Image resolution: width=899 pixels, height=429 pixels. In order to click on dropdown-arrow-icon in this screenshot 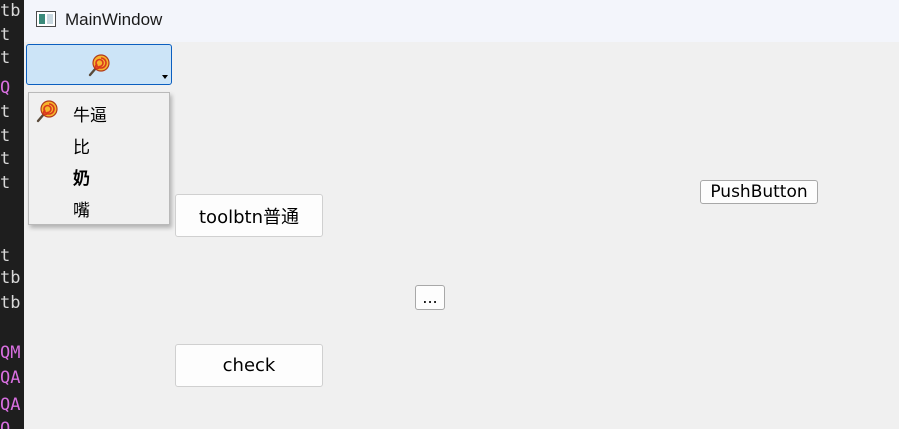, I will do `click(165, 77)`.